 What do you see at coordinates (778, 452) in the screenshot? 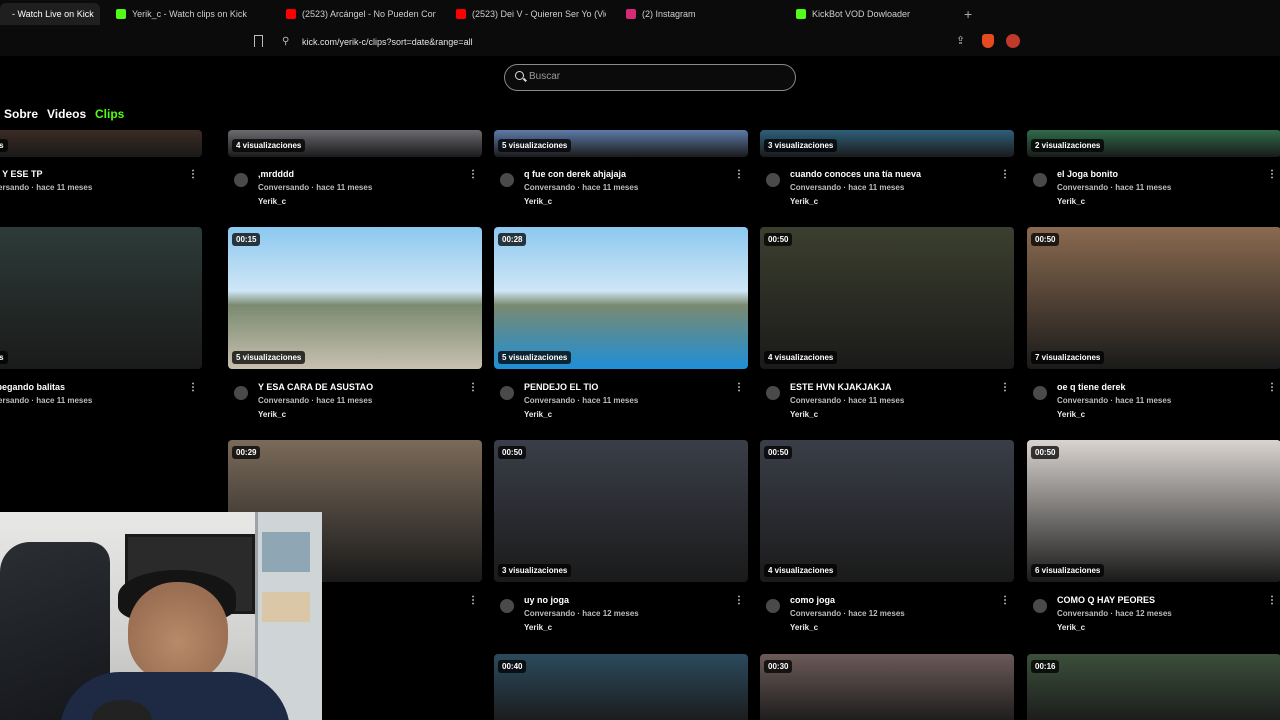
I see `clip-duration: 00:50` at bounding box center [778, 452].